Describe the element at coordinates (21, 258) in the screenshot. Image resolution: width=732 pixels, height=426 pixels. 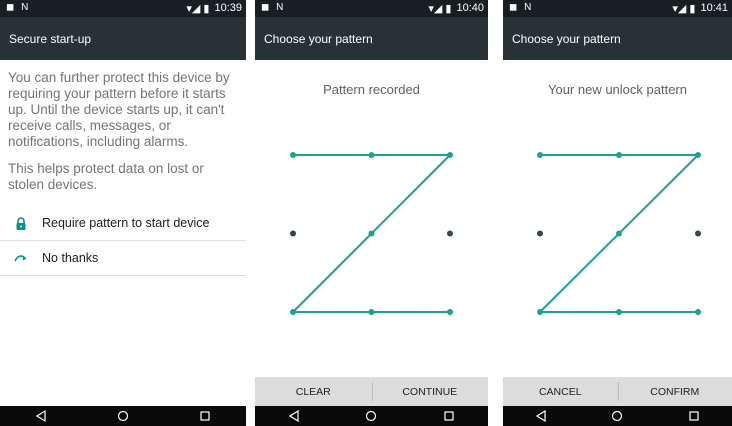
I see `redirect-arrow-icon` at that location.